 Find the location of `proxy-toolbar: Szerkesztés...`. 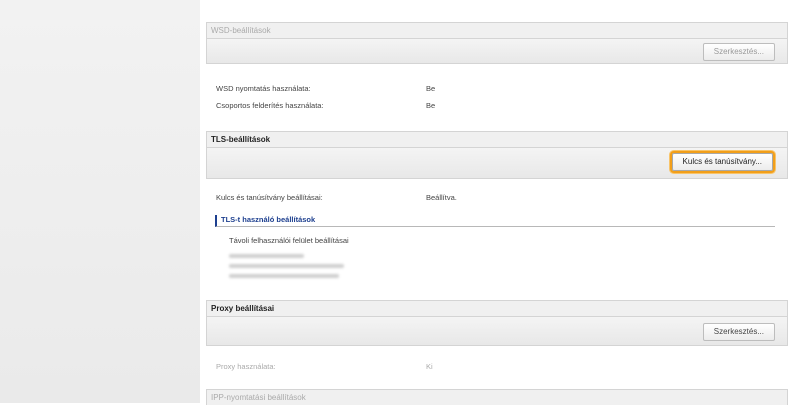

proxy-toolbar: Szerkesztés... is located at coordinates (497, 331).